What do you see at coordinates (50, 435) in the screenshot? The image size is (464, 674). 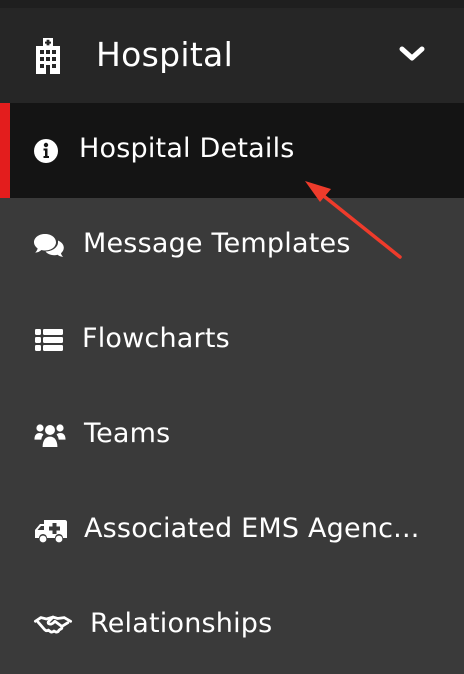 I see `users-icon` at bounding box center [50, 435].